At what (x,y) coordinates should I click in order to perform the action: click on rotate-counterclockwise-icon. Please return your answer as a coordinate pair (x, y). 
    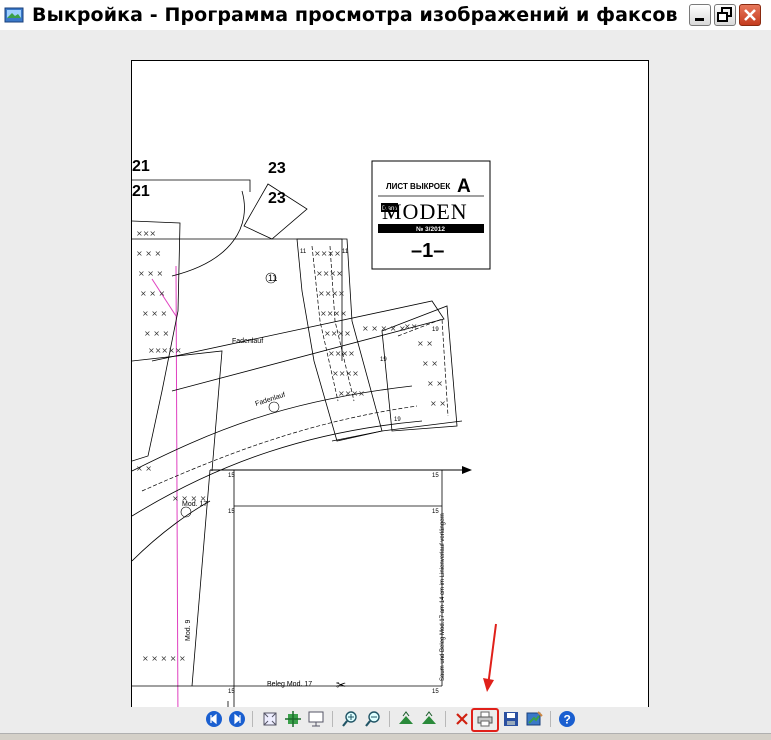
    Looking at the image, I should click on (429, 717).